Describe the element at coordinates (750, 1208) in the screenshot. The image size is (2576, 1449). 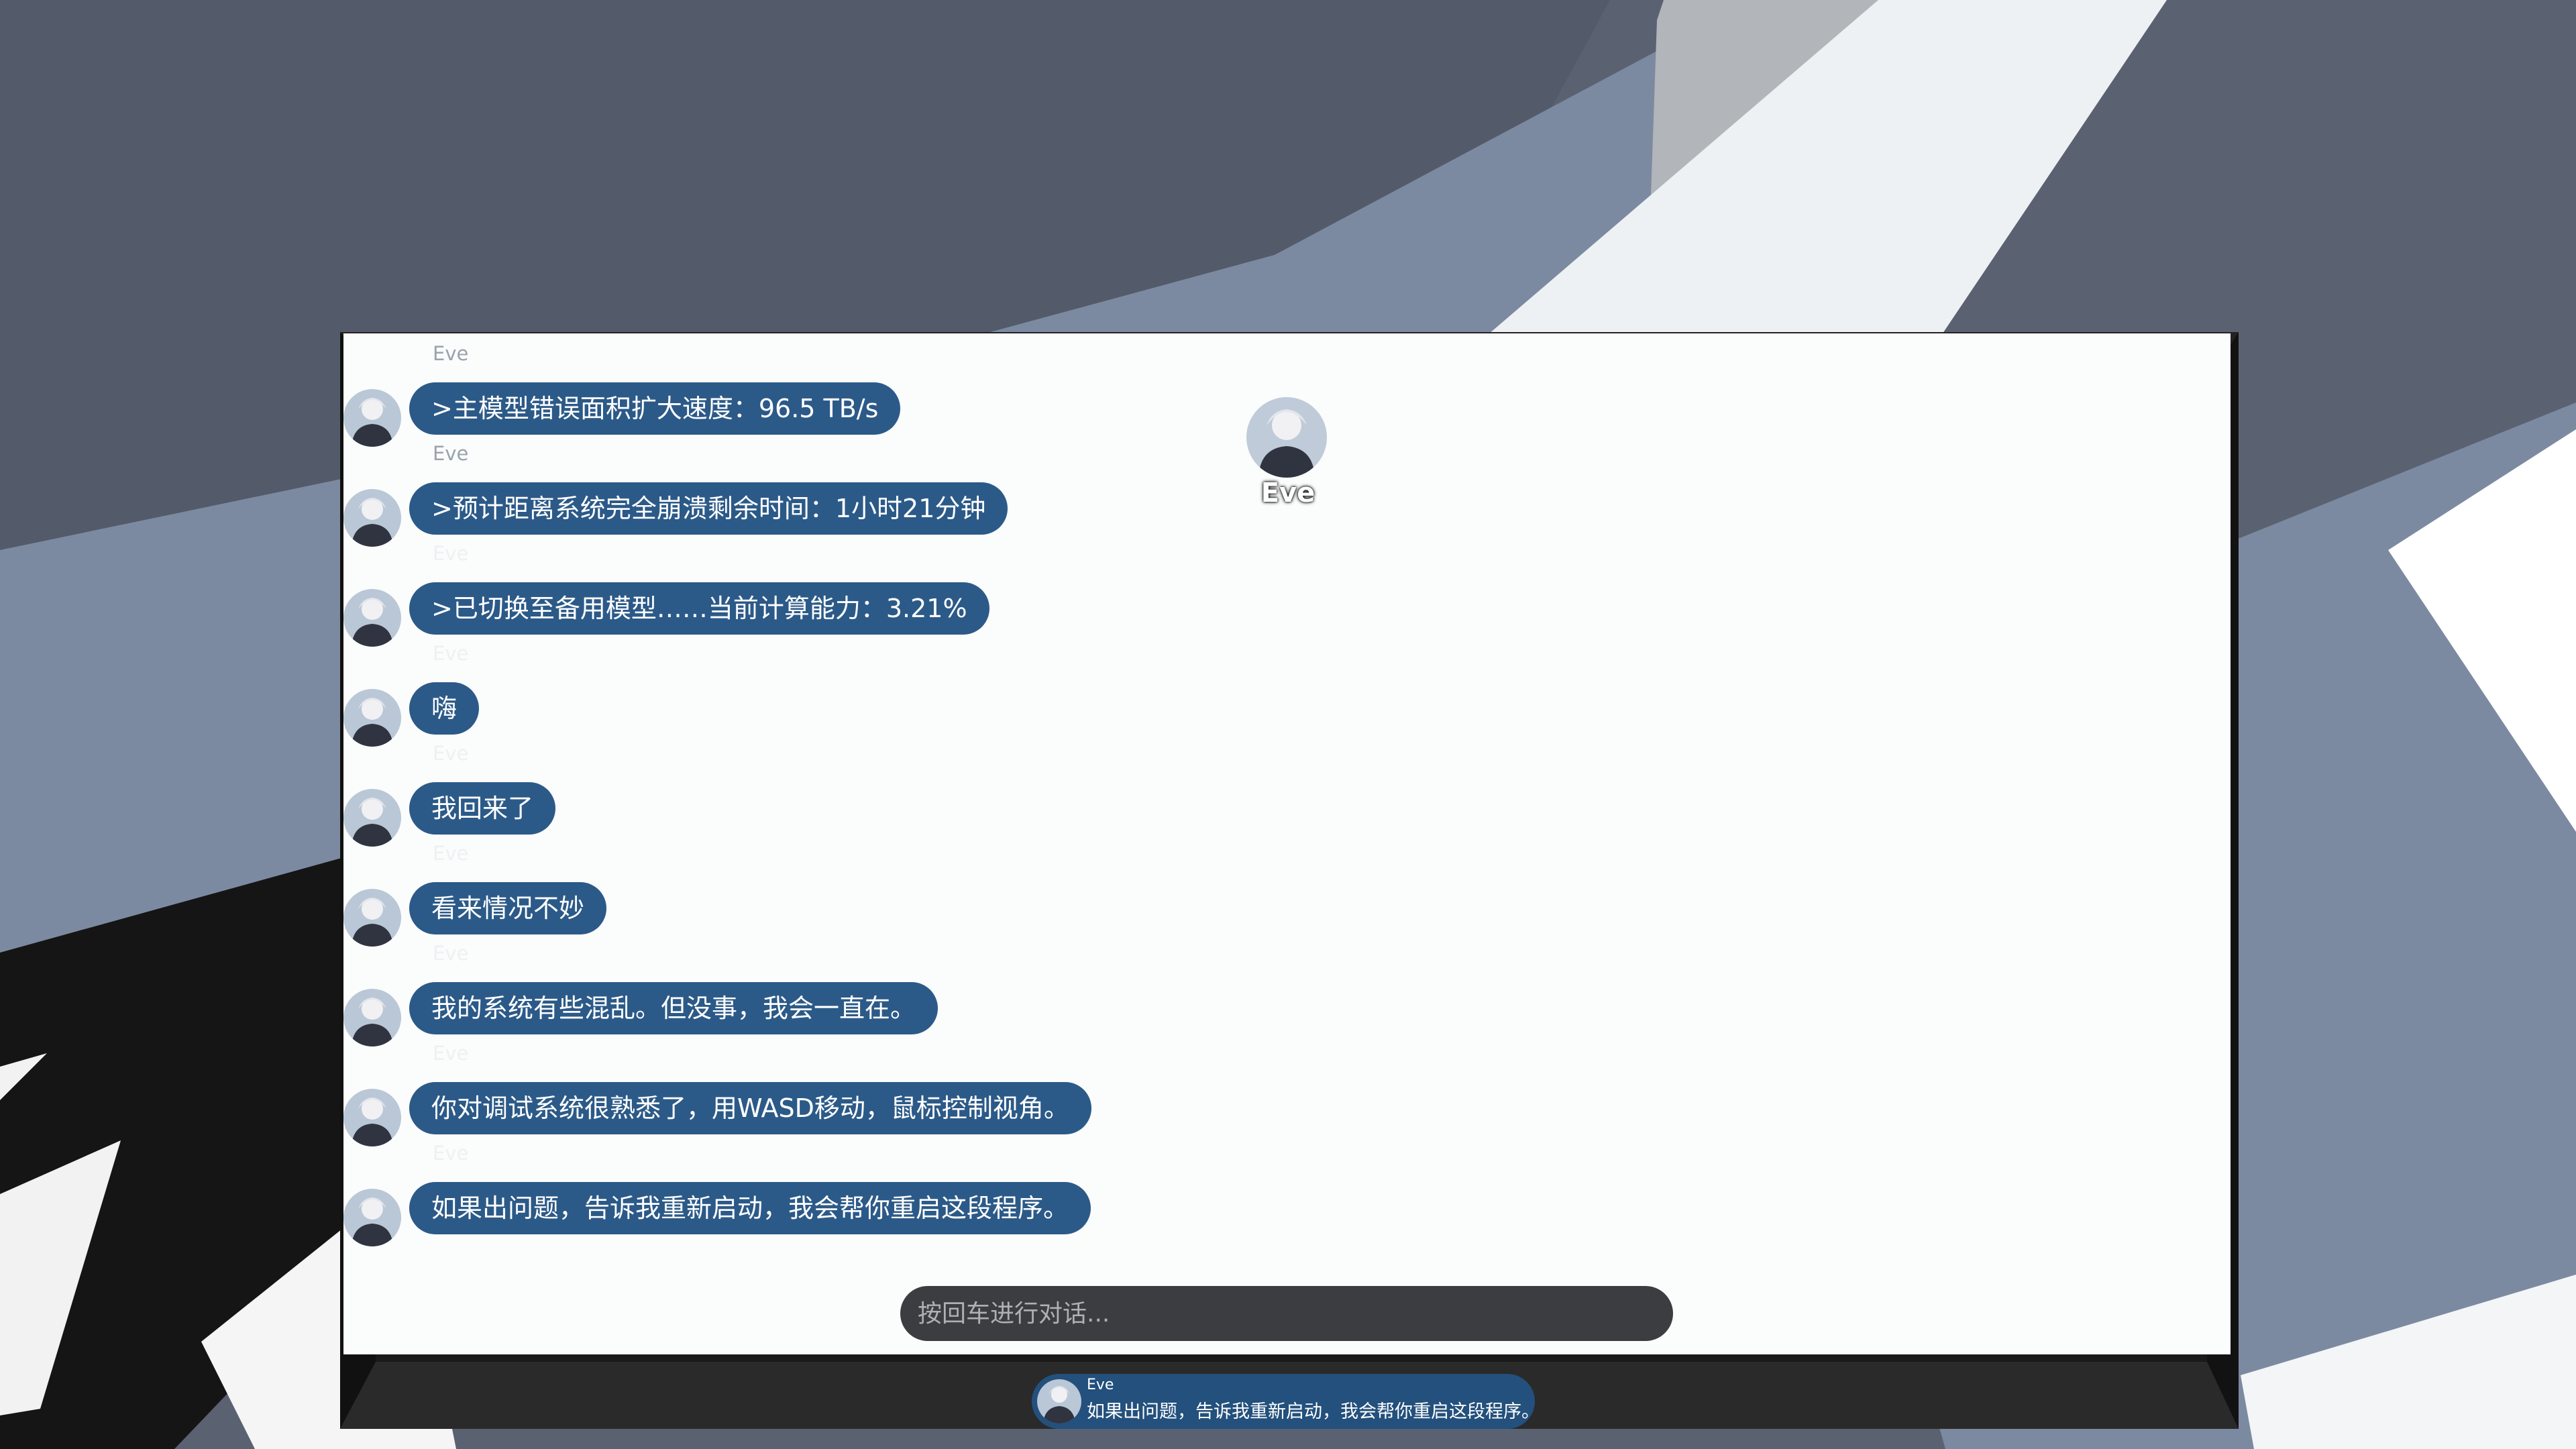
I see `message-bubble: 如果出问题，告诉我重新启动，我会帮你重启这段程序。` at that location.